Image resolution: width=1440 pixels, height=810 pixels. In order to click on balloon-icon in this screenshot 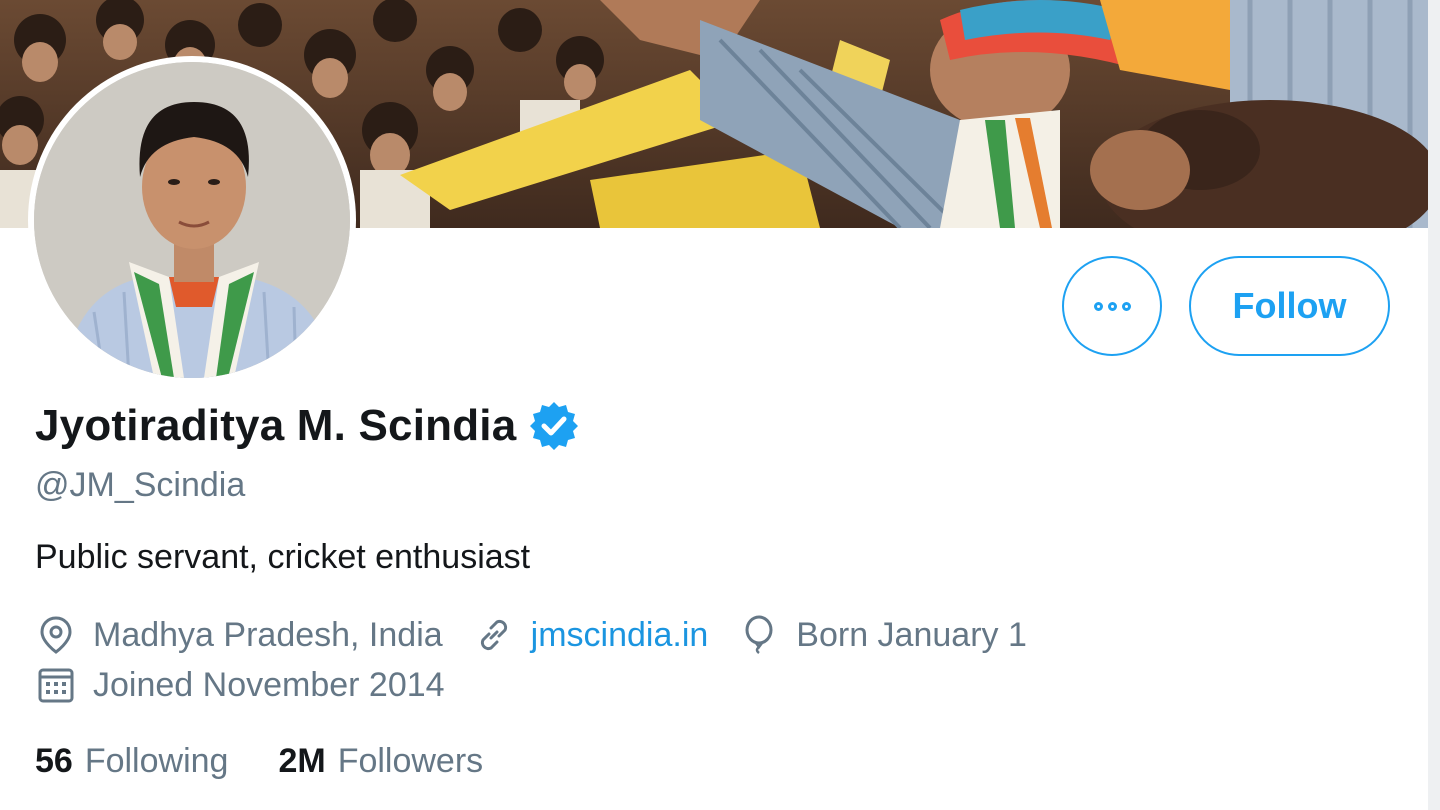, I will do `click(759, 635)`.